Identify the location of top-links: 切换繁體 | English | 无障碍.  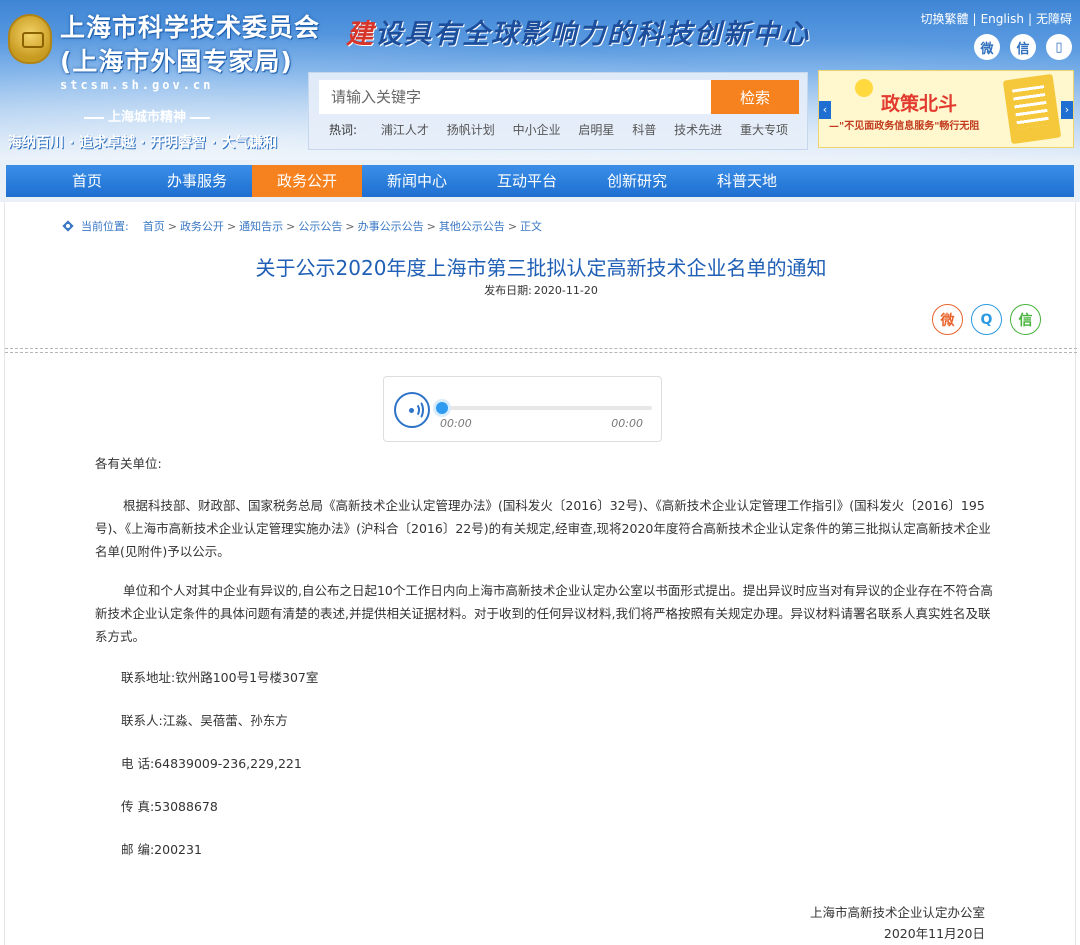
(996, 18).